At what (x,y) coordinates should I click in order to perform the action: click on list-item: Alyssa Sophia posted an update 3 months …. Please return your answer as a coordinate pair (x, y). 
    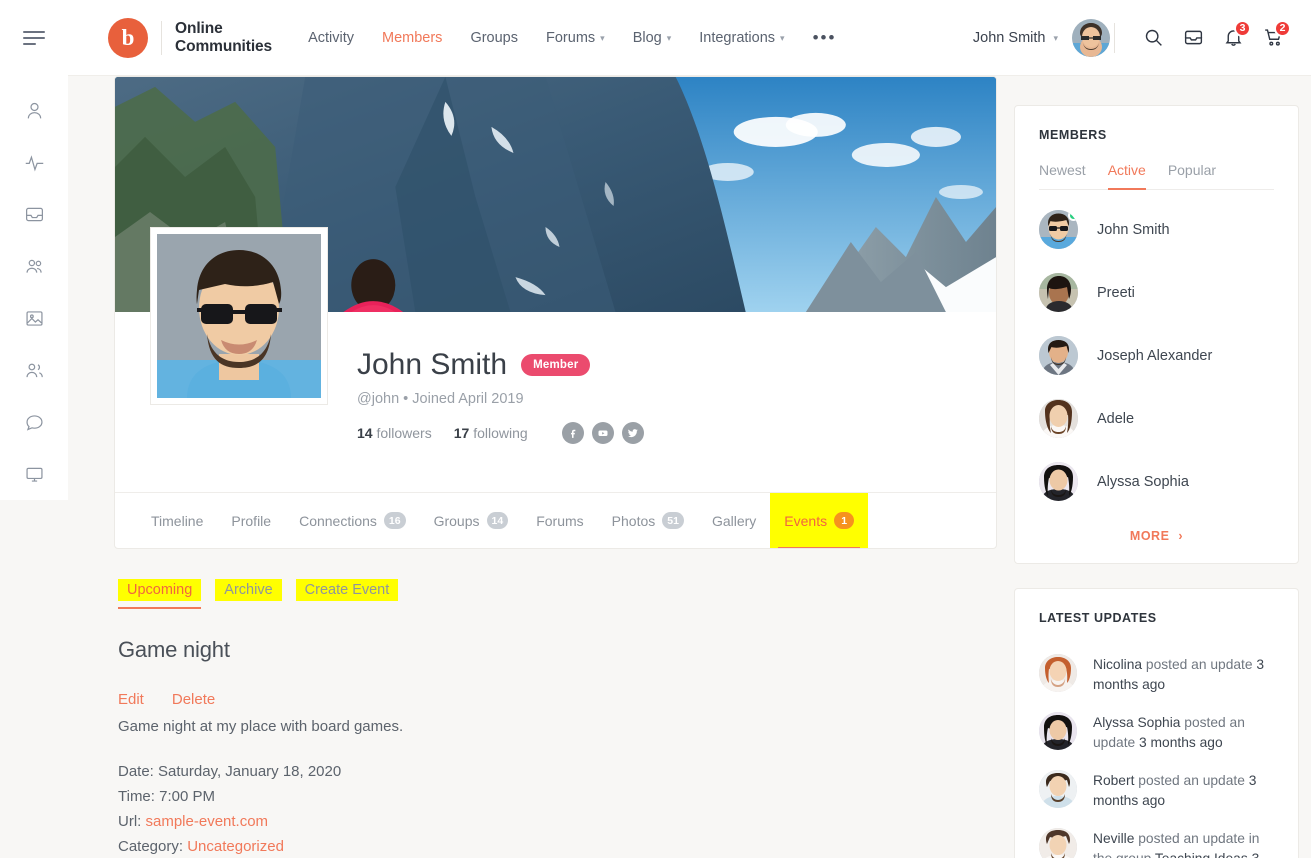
    Looking at the image, I should click on (1156, 732).